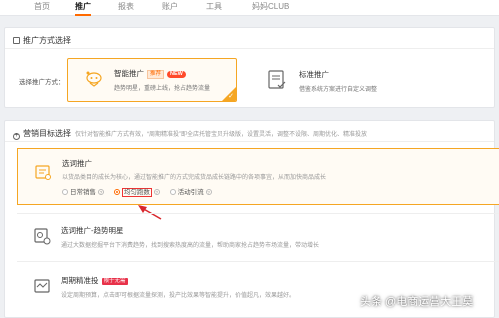 Image resolution: width=499 pixels, height=318 pixels. What do you see at coordinates (162, 89) in the screenshot?
I see `smart-promo-desc: 趋势明星，重磅上线，抢占趋势流量` at bounding box center [162, 89].